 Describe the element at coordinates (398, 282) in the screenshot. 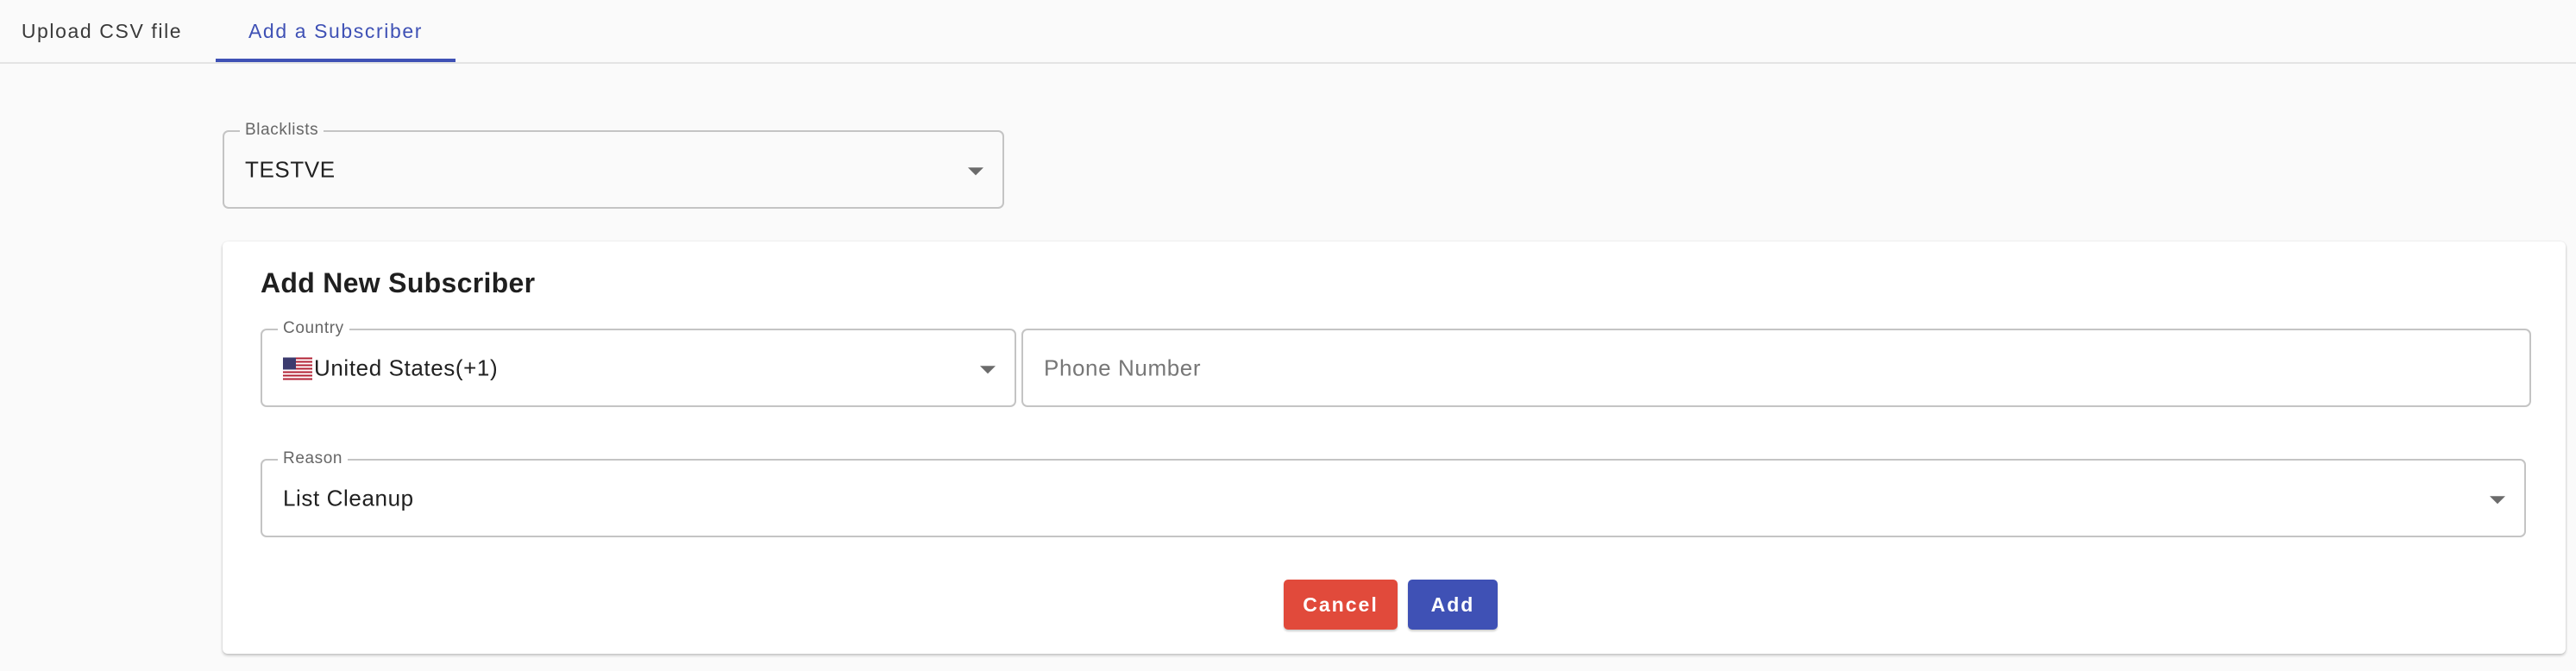

I see `card-title: Add New Subscriber` at that location.